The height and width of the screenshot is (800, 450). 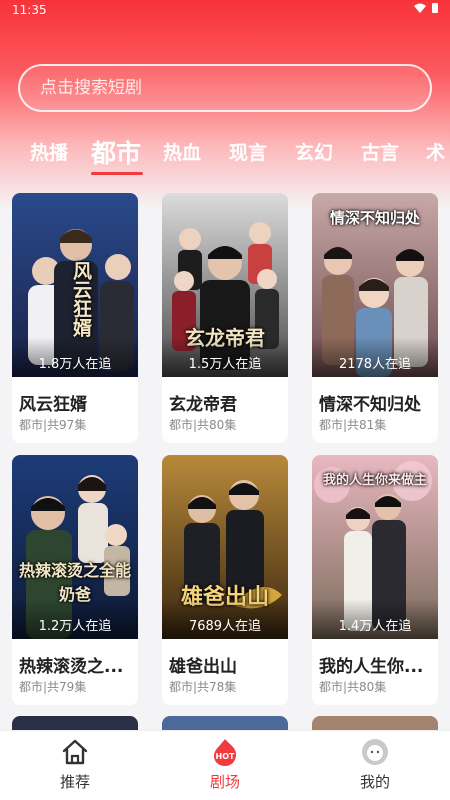 What do you see at coordinates (75, 626) in the screenshot?
I see `followers-count: 1.2万人在追` at bounding box center [75, 626].